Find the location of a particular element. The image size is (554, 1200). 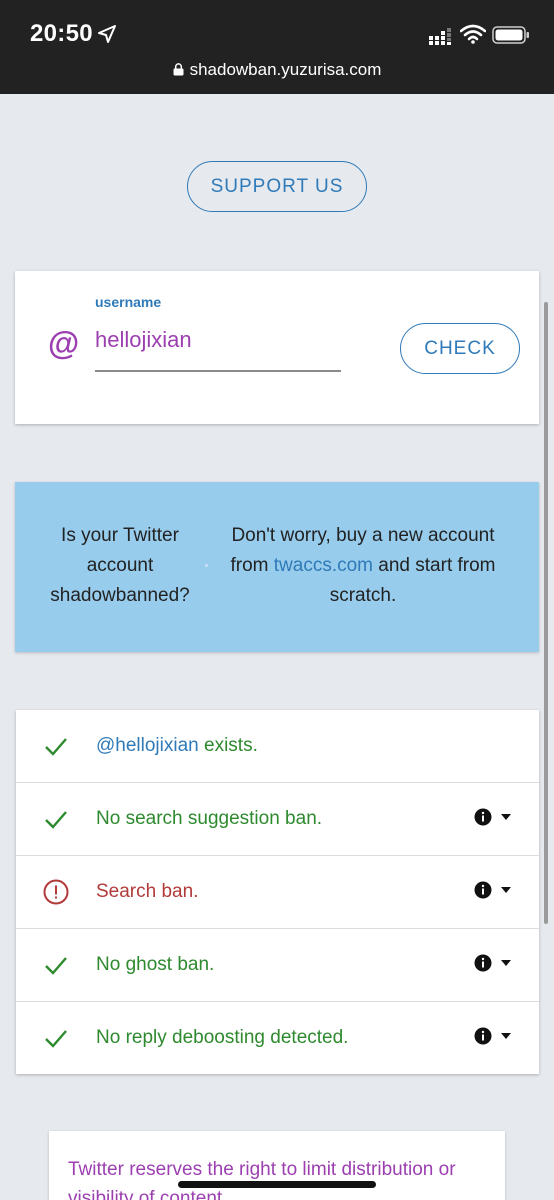

result-row-exists: @hellojixian exists. is located at coordinates (277, 746).